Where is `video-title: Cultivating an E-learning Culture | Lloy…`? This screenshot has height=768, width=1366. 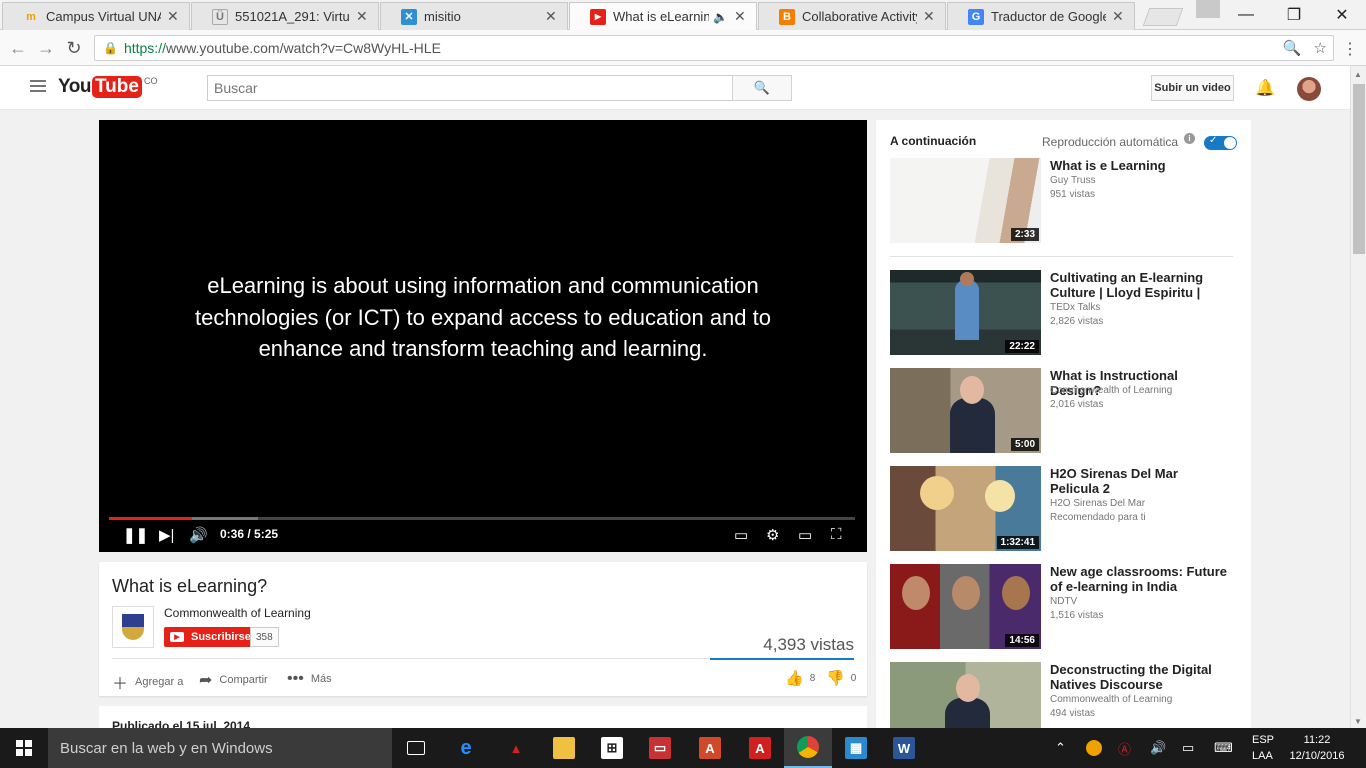
video-title: Cultivating an E-learning Culture | Lloy… is located at coordinates (1140, 285).